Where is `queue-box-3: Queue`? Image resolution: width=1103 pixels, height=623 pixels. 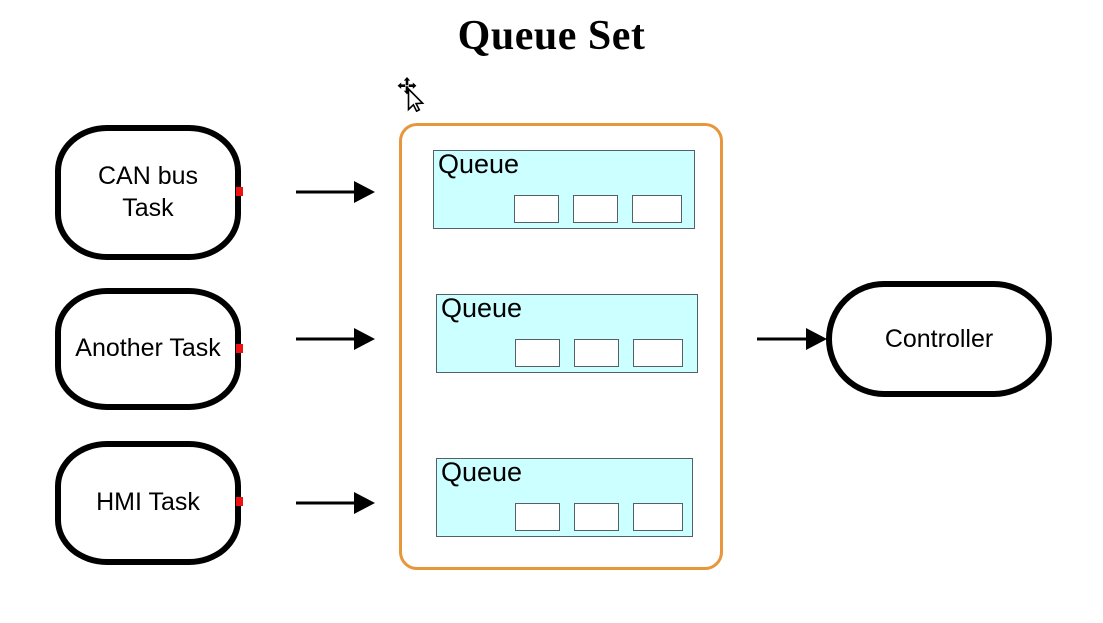
queue-box-3: Queue is located at coordinates (564, 497).